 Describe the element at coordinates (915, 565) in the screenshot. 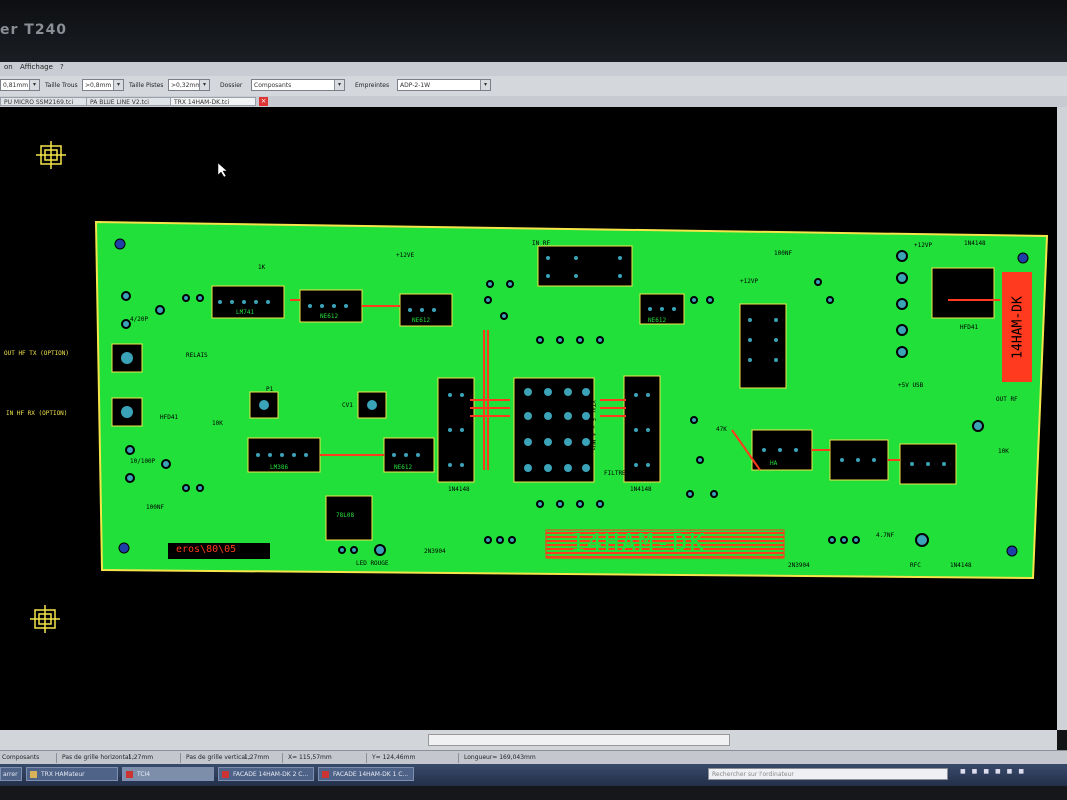

I see `rfc-label: RFC` at that location.